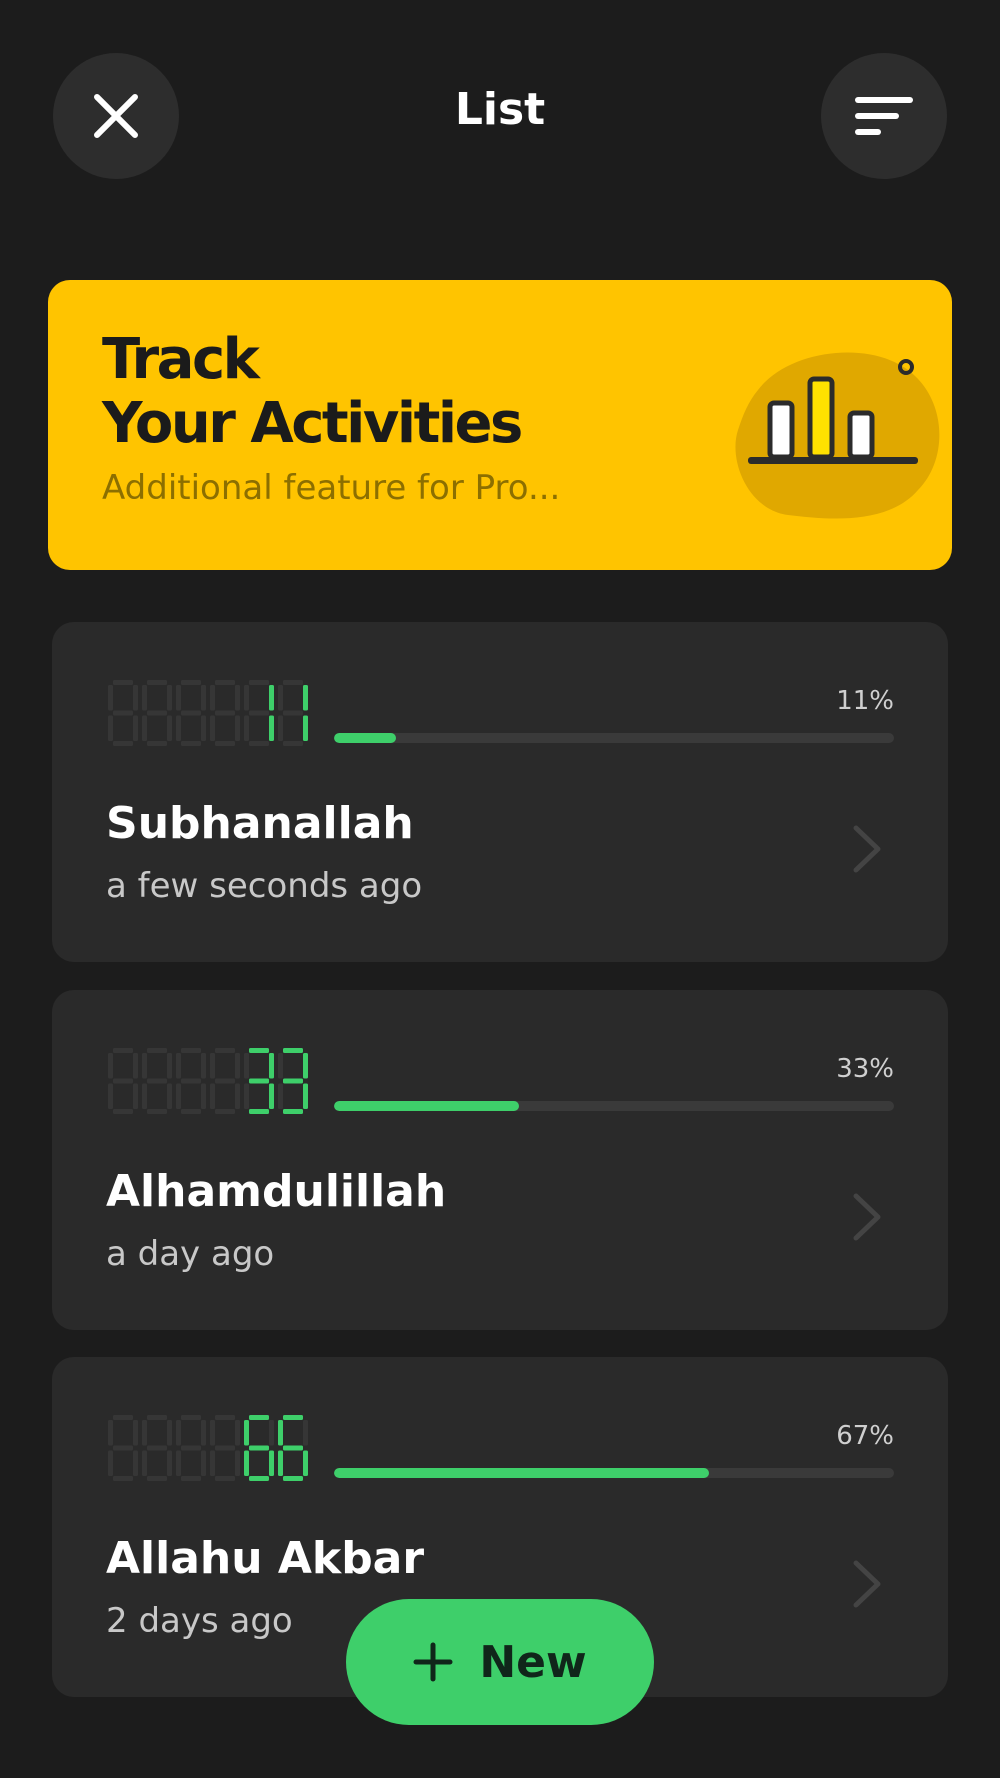  Describe the element at coordinates (312, 423) in the screenshot. I see `promo-title-line2: Your Activities` at that location.